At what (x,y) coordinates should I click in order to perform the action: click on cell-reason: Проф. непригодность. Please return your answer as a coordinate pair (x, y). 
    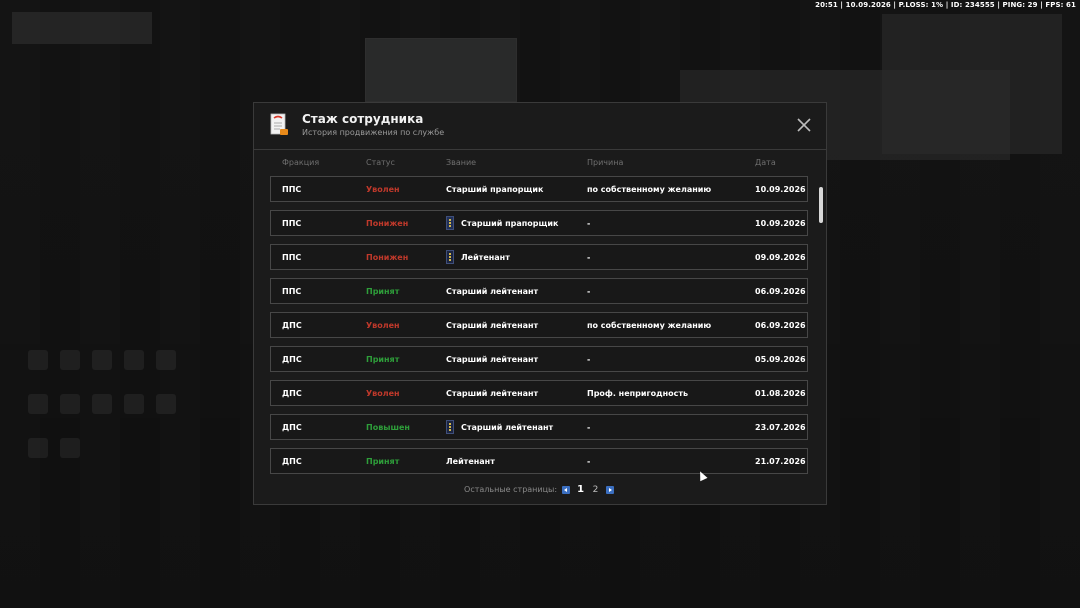
    Looking at the image, I should click on (638, 393).